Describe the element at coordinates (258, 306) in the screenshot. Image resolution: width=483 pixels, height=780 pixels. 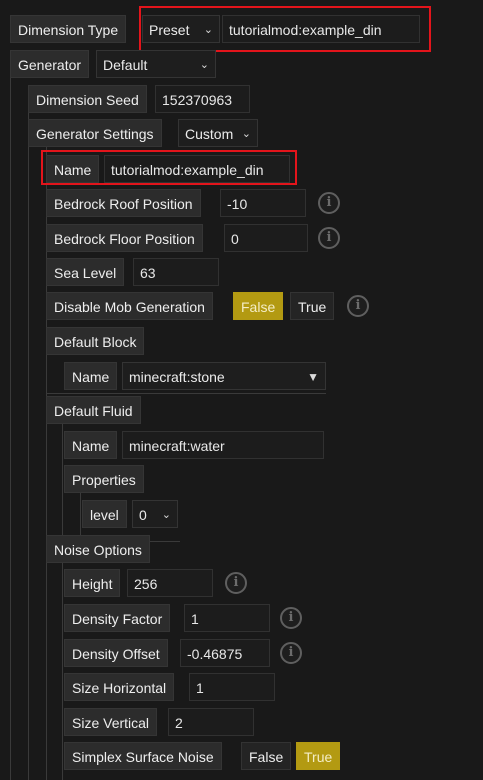
I see `disable-mob-false-toggle: False` at that location.